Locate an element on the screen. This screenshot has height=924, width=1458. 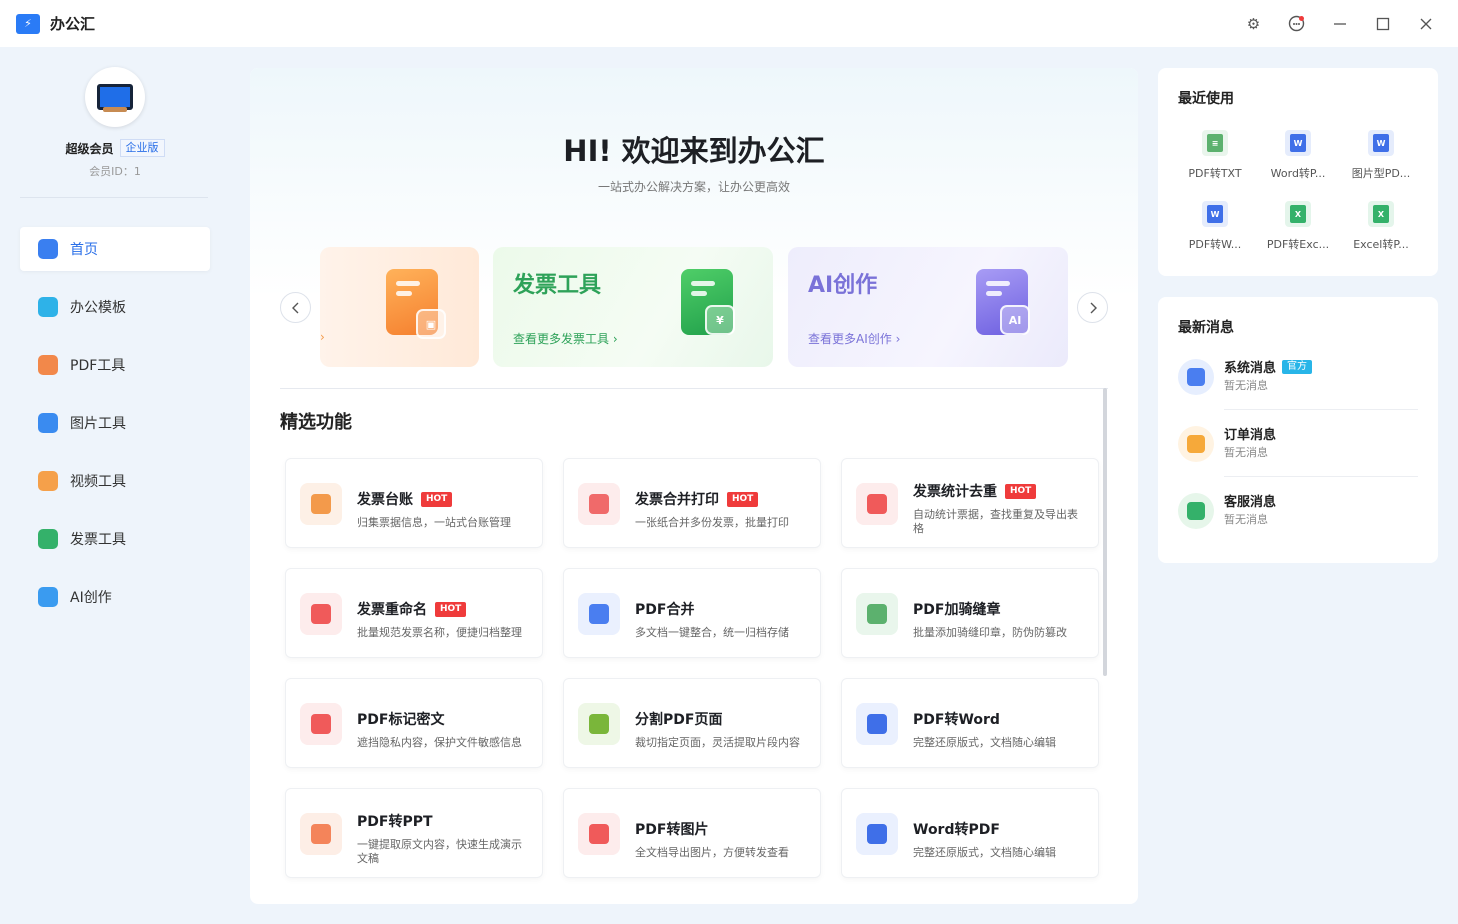
word-icon is located at coordinates (877, 724).